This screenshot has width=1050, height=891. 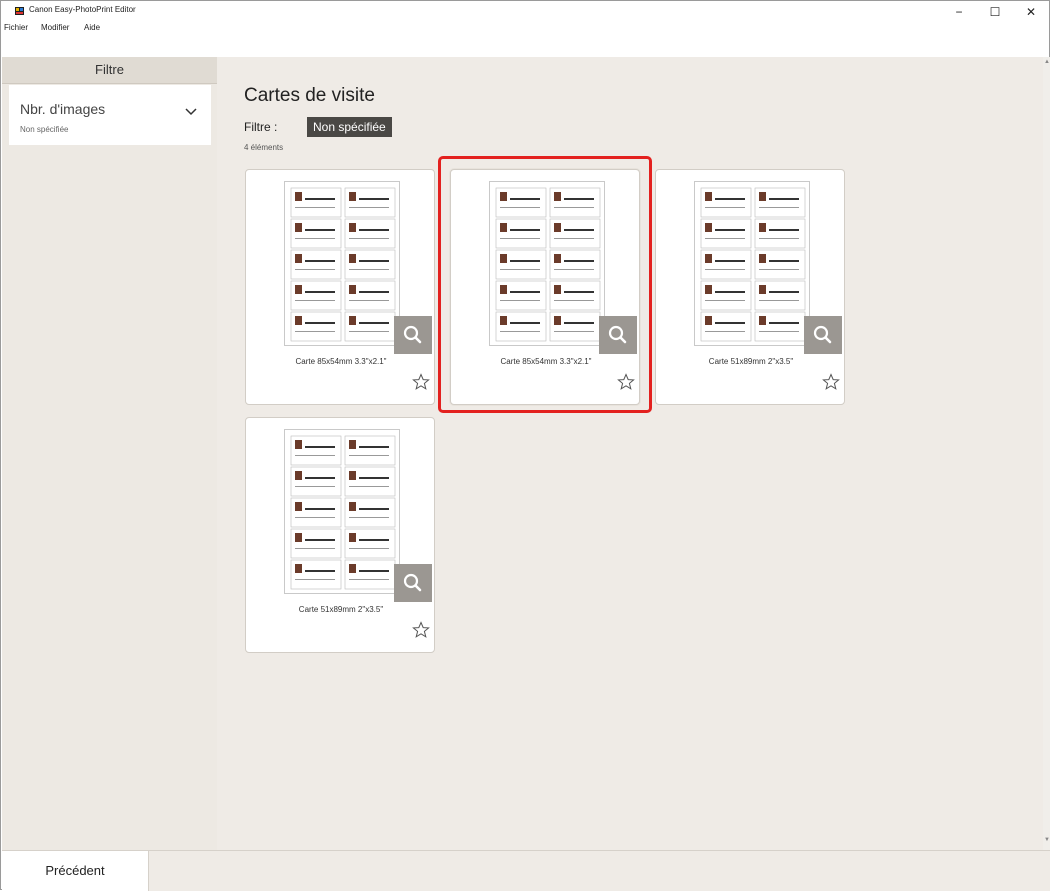 What do you see at coordinates (110, 115) in the screenshot?
I see `filter-image-count: Nbr. d'images Non spécifiée` at bounding box center [110, 115].